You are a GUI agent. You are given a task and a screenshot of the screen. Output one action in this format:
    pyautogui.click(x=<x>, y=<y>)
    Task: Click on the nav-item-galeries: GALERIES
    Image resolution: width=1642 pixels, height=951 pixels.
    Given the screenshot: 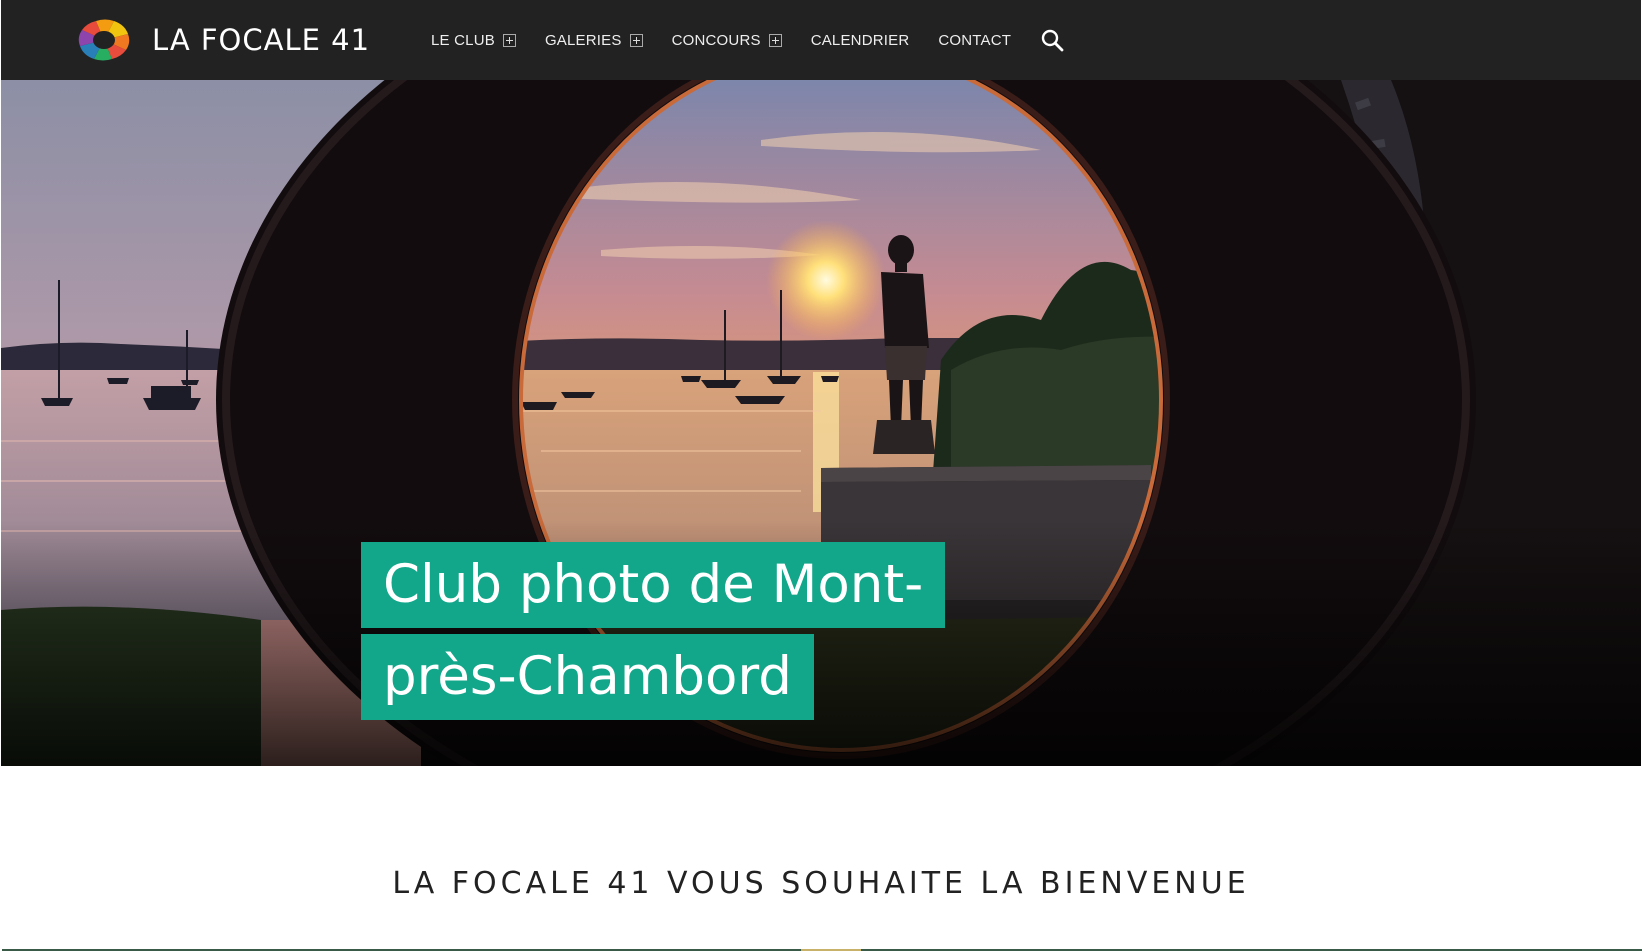 What is the action you would take?
    pyautogui.click(x=594, y=40)
    